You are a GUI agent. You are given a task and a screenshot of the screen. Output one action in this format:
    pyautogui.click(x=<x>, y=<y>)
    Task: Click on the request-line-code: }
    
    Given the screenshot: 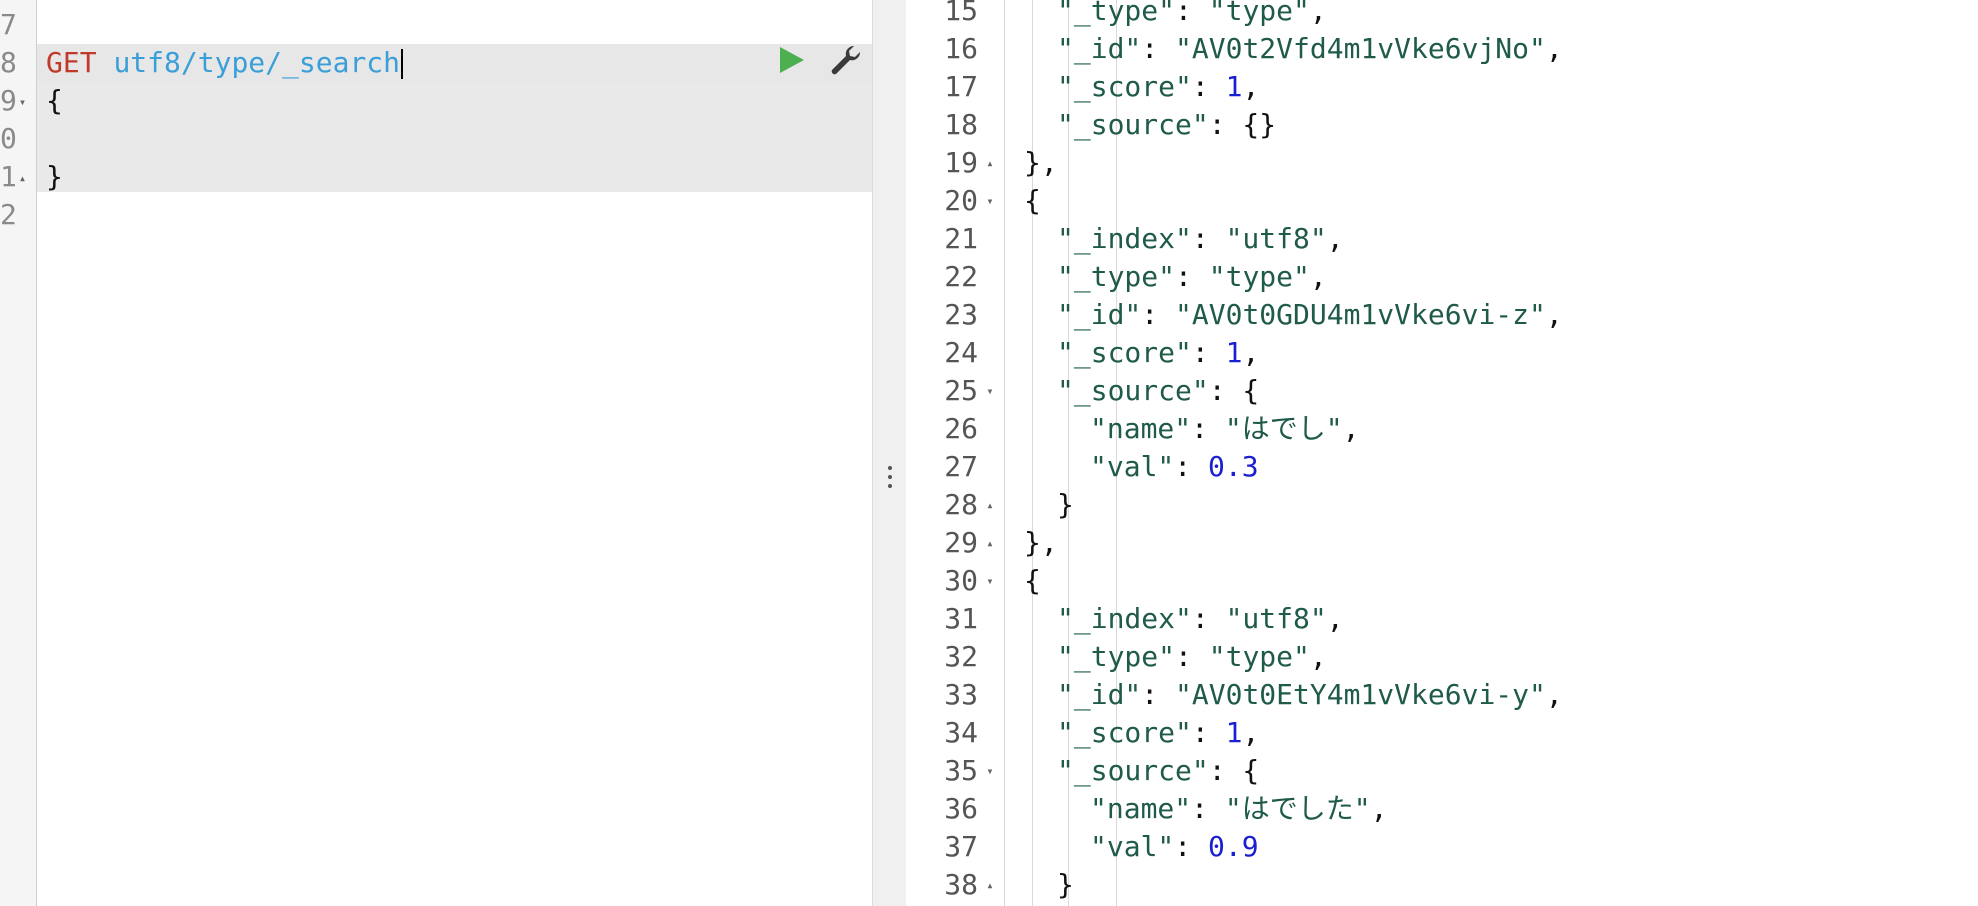 What is the action you would take?
    pyautogui.click(x=54, y=176)
    